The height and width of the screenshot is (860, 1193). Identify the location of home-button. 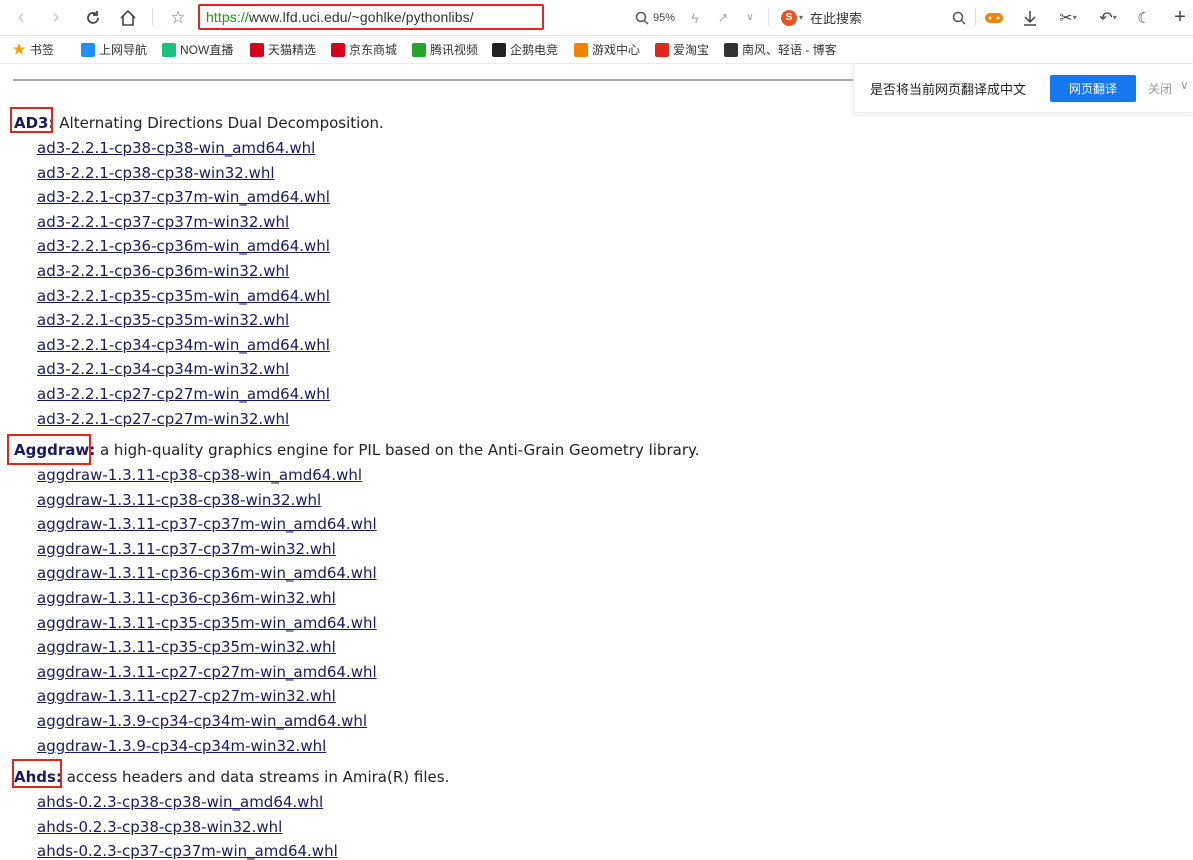
(128, 17).